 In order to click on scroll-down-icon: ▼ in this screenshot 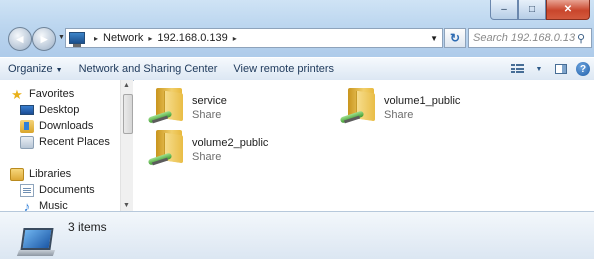, I will do `click(126, 205)`.